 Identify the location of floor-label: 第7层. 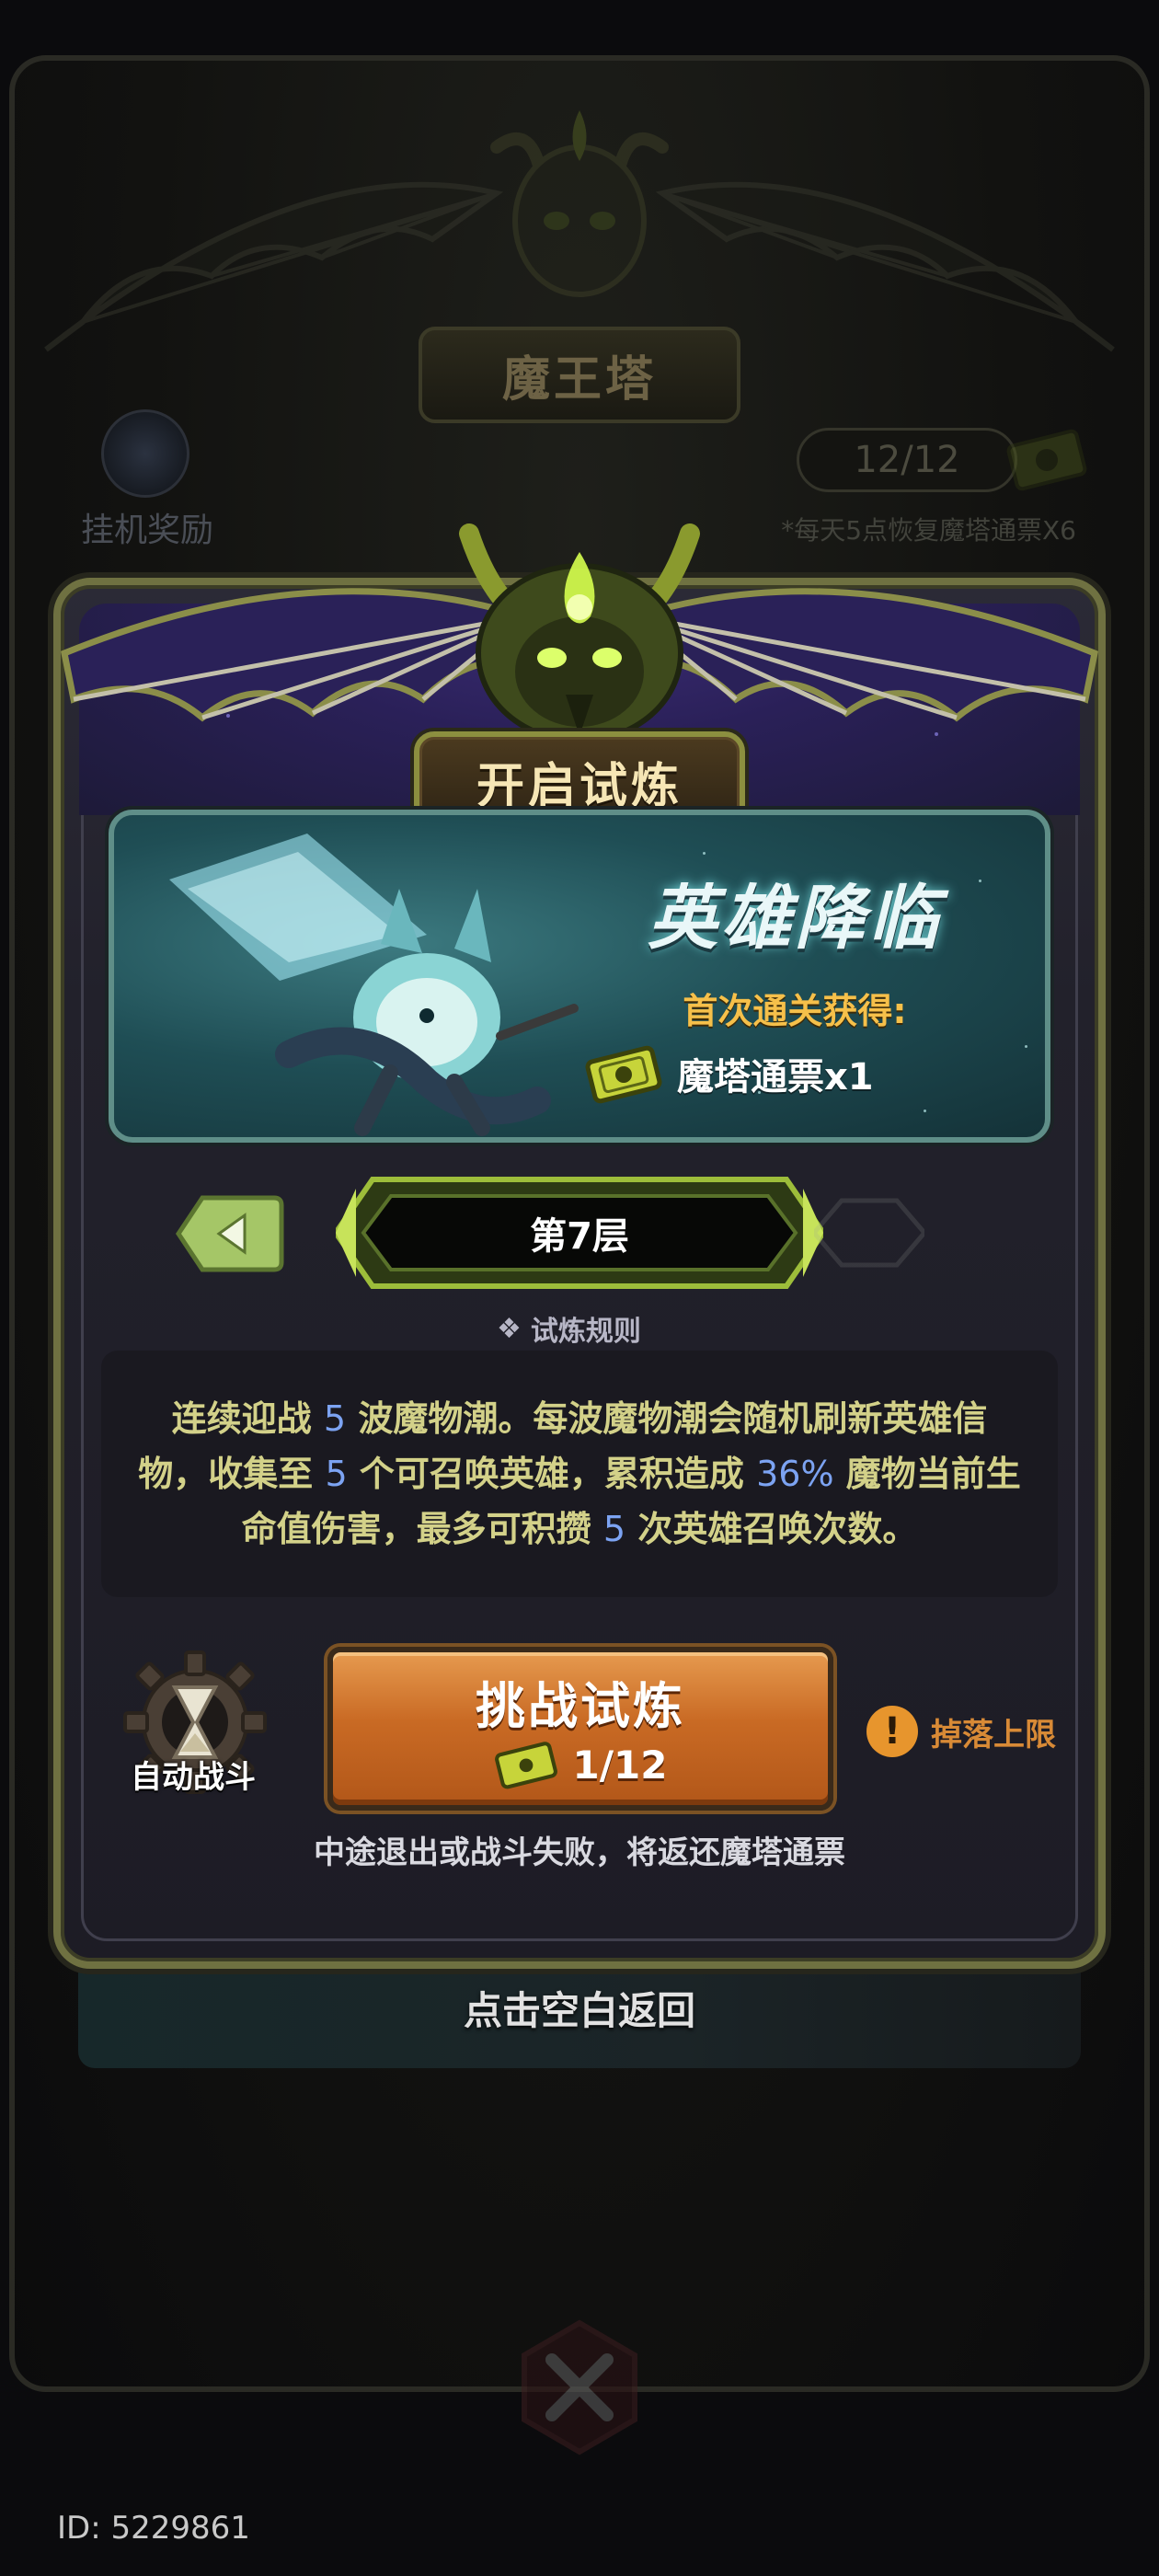
(579, 1236).